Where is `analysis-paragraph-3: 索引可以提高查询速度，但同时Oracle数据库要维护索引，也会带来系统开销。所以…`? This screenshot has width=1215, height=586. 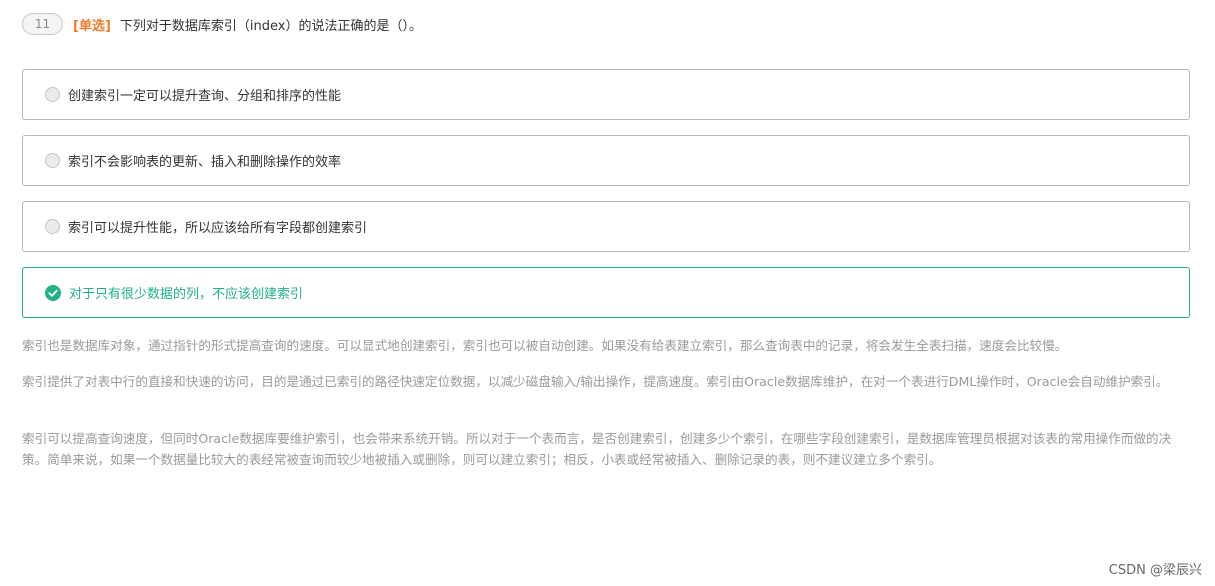 analysis-paragraph-3: 索引可以提高查询速度，但同时Oracle数据库要维护索引，也会带来系统开销。所以… is located at coordinates (597, 449).